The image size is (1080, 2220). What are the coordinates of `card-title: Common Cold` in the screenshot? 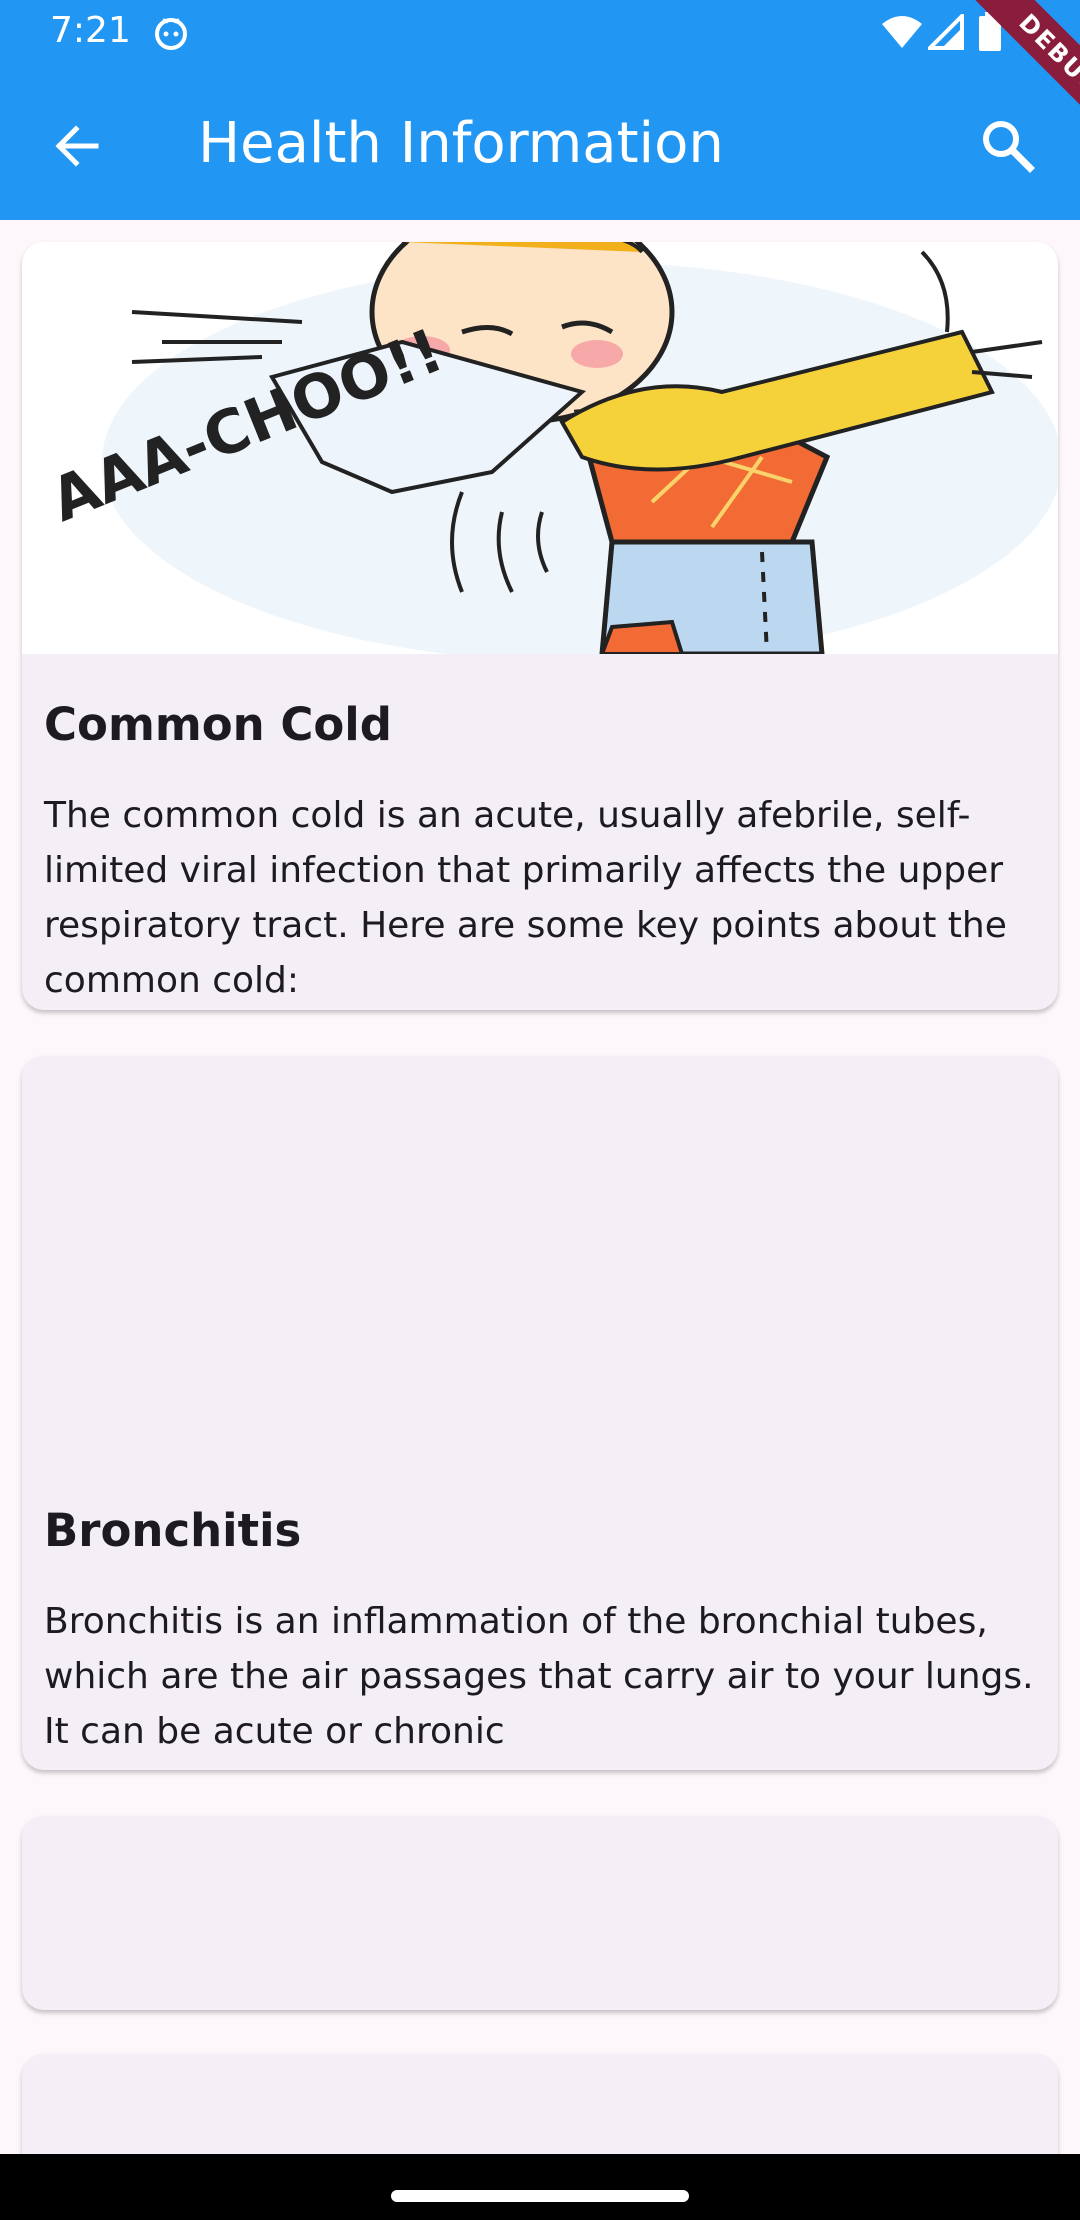 It's located at (218, 724).